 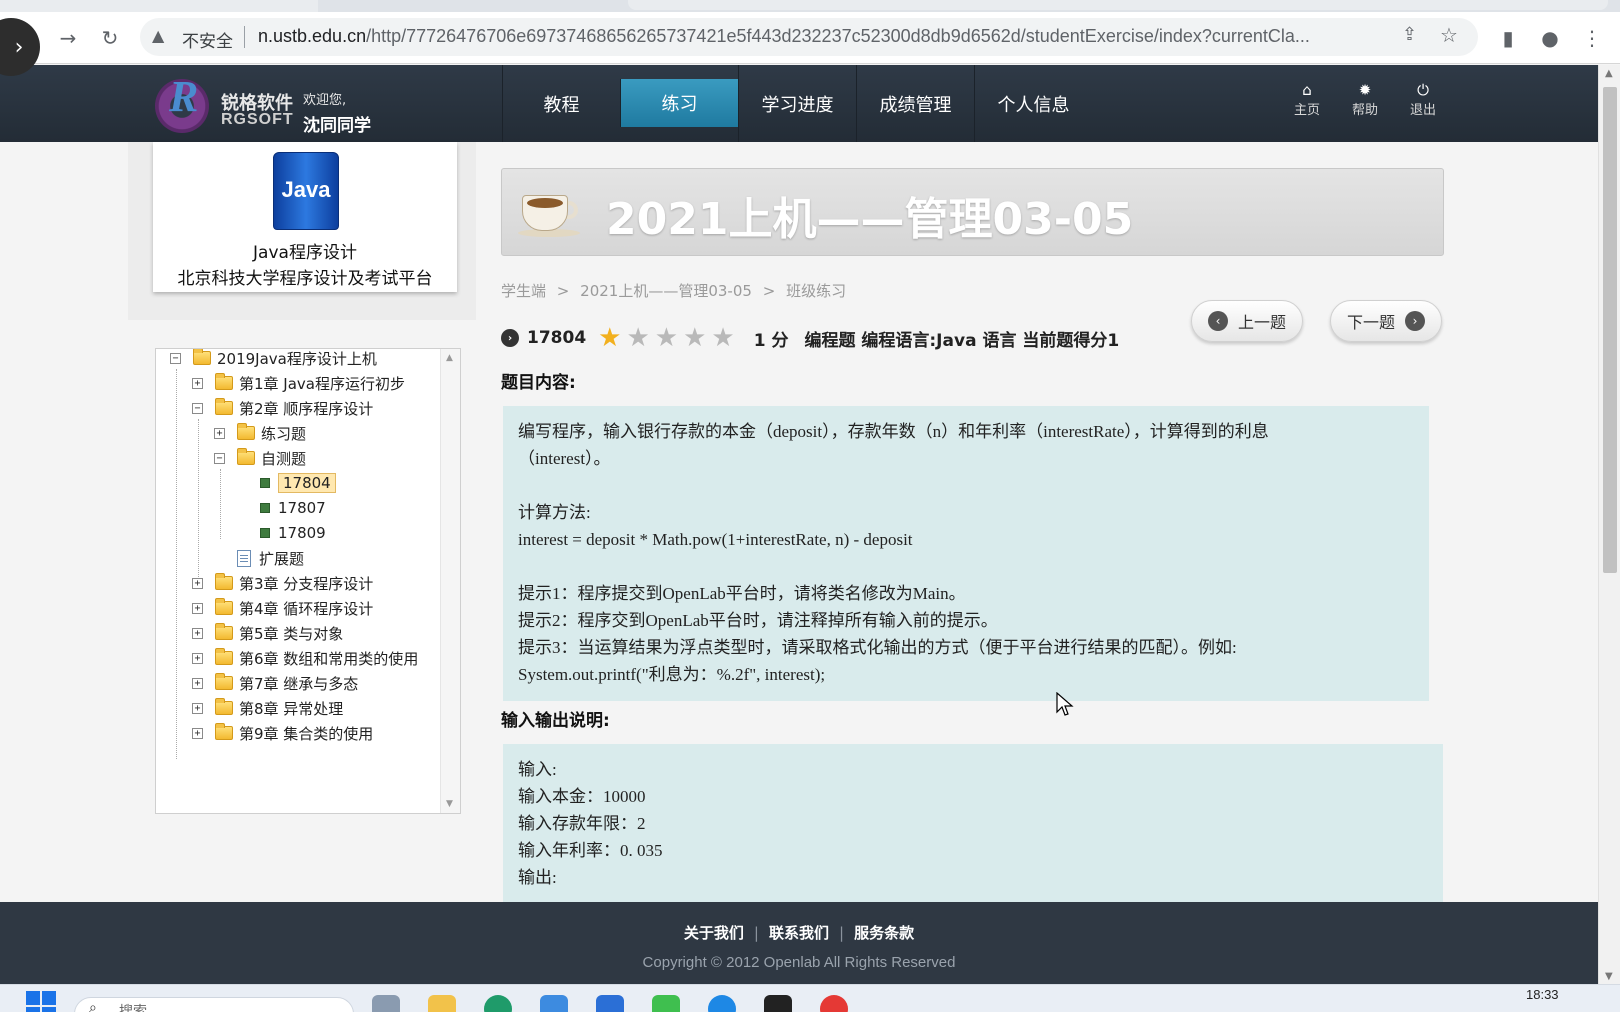 What do you see at coordinates (973, 824) in the screenshot?
I see `io-description: 输入: 输入本金：10000 输入存款年限：2 输入年利率：0. 035 输出:` at bounding box center [973, 824].